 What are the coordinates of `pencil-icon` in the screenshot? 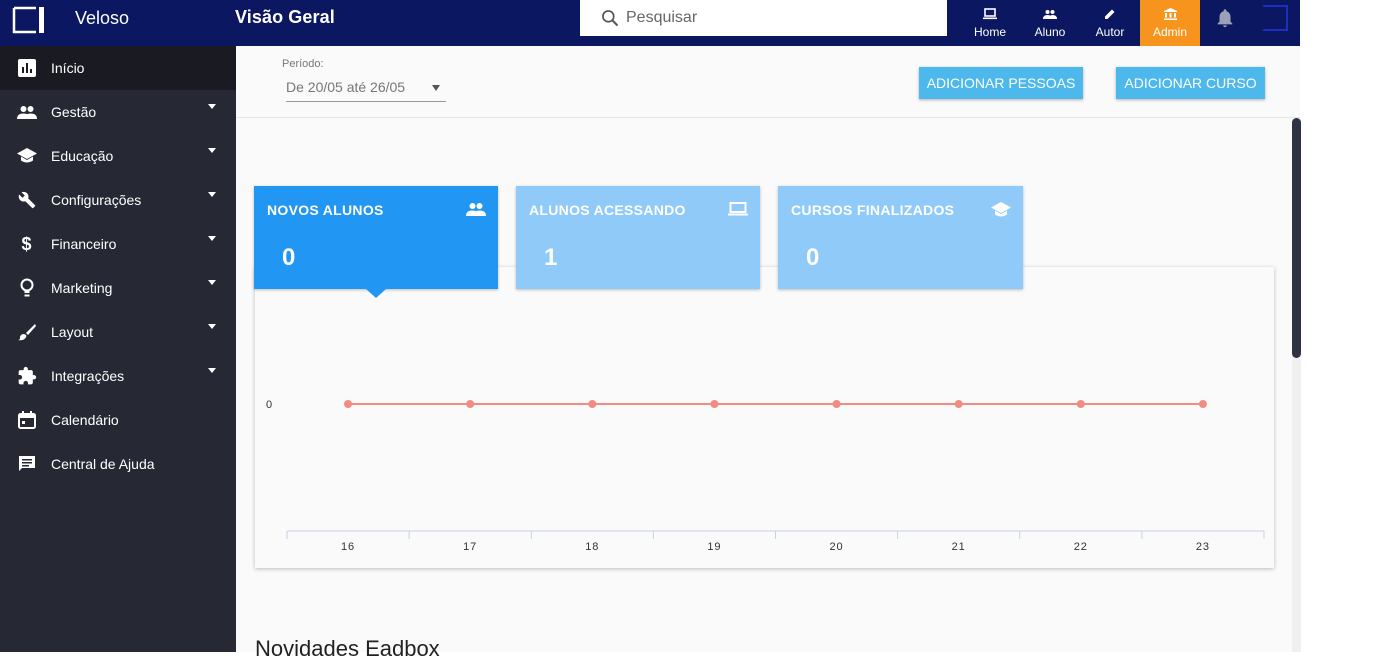 It's located at (1110, 14).